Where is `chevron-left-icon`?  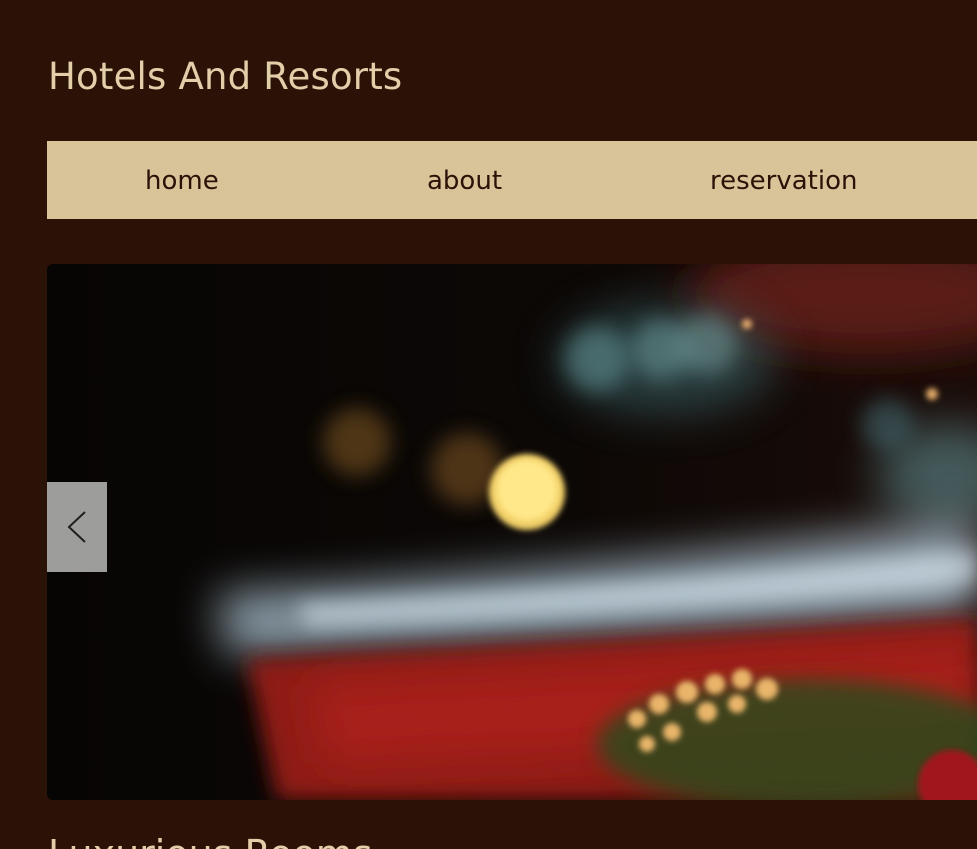 chevron-left-icon is located at coordinates (76, 527).